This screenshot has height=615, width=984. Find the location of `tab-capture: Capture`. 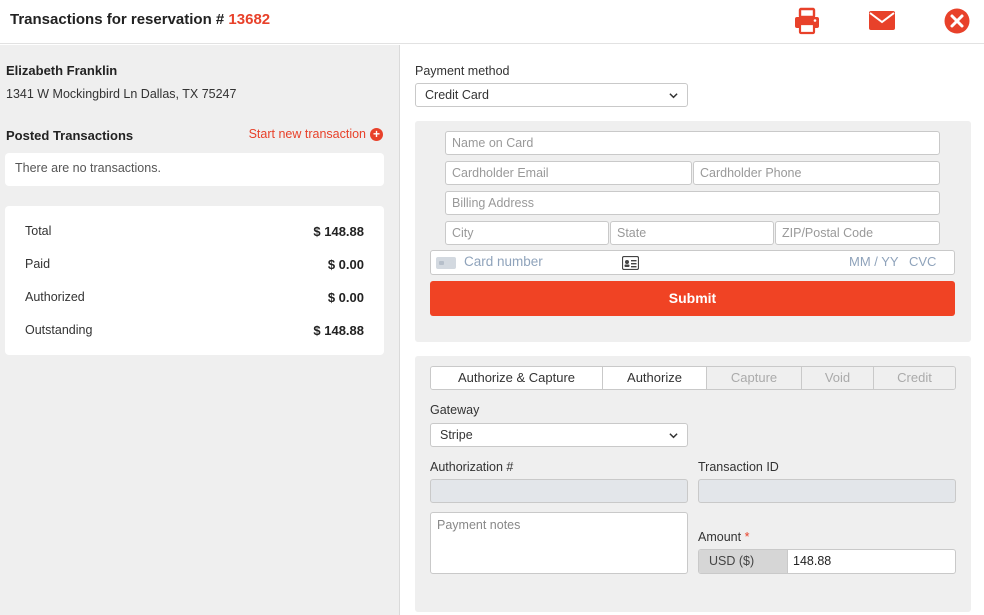

tab-capture: Capture is located at coordinates (754, 378).